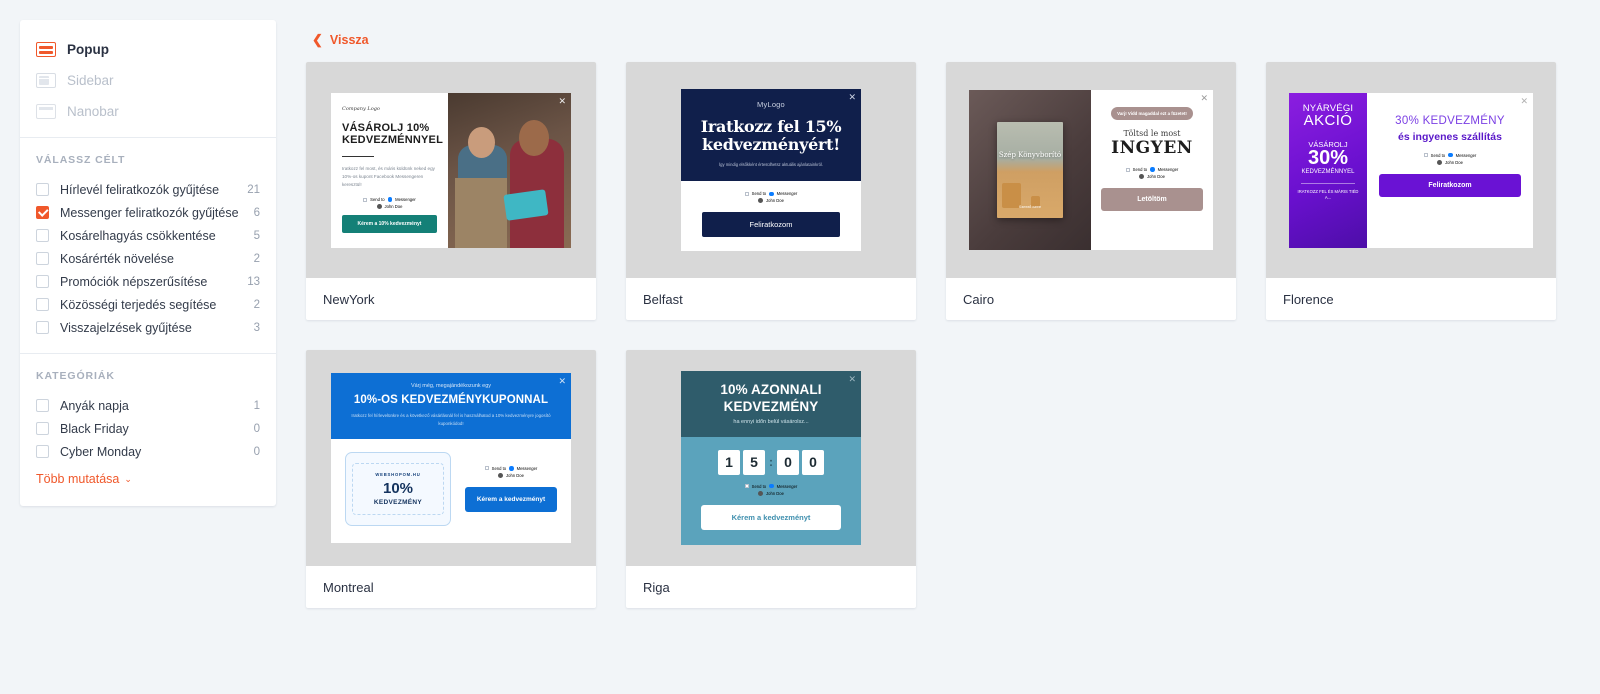 This screenshot has width=1600, height=694. I want to click on filter-label: Visszajelzések gyűjtése, so click(126, 327).